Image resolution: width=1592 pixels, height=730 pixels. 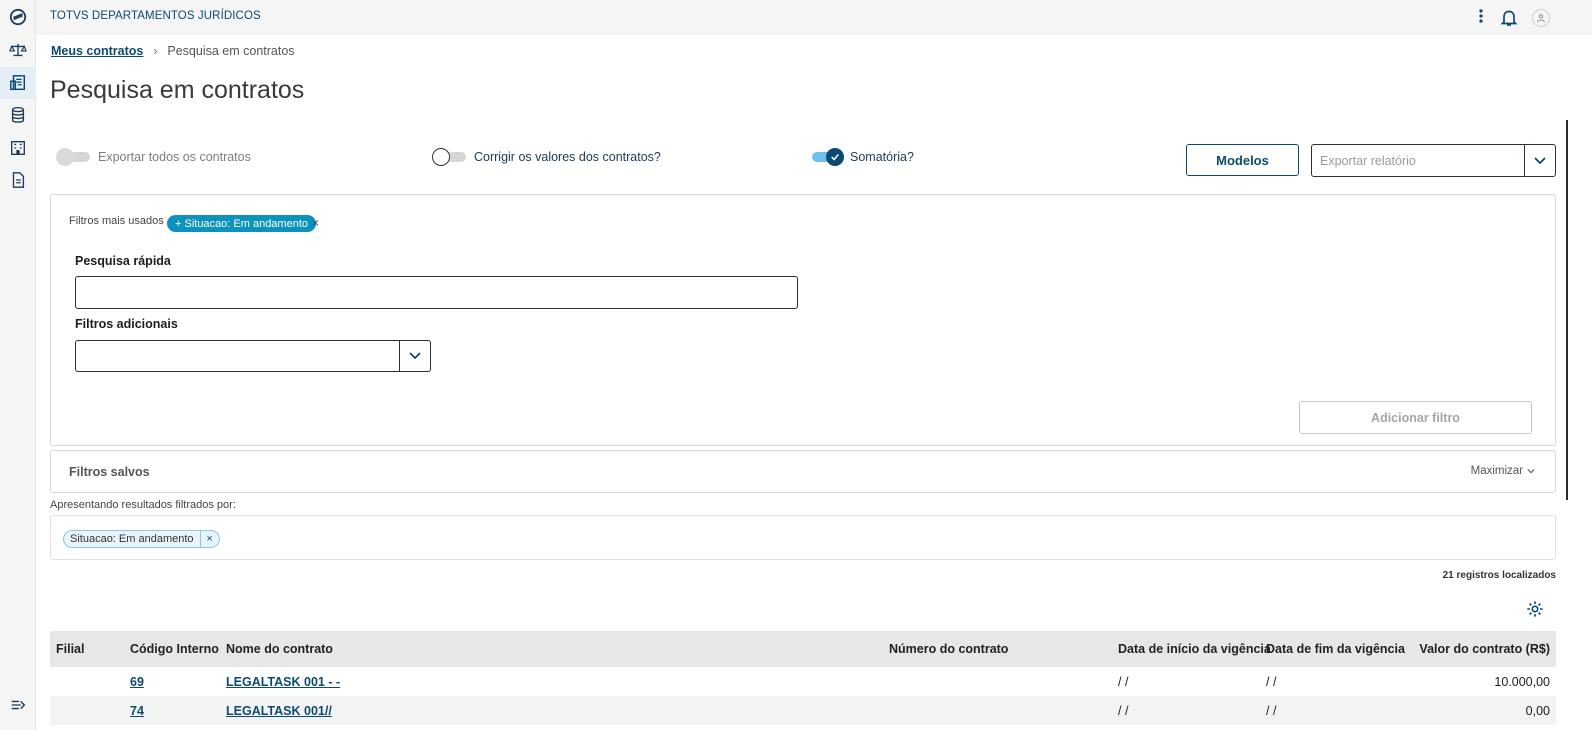 What do you see at coordinates (948, 649) in the screenshot?
I see `column-header: Número do contrato` at bounding box center [948, 649].